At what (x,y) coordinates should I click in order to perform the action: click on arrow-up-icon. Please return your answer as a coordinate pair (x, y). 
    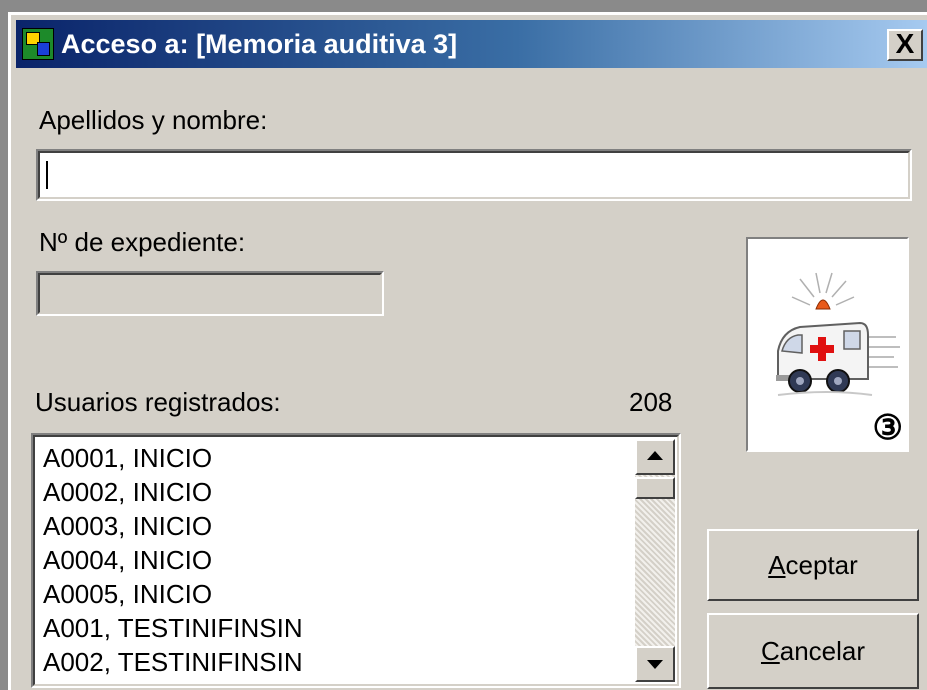
    Looking at the image, I should click on (655, 455).